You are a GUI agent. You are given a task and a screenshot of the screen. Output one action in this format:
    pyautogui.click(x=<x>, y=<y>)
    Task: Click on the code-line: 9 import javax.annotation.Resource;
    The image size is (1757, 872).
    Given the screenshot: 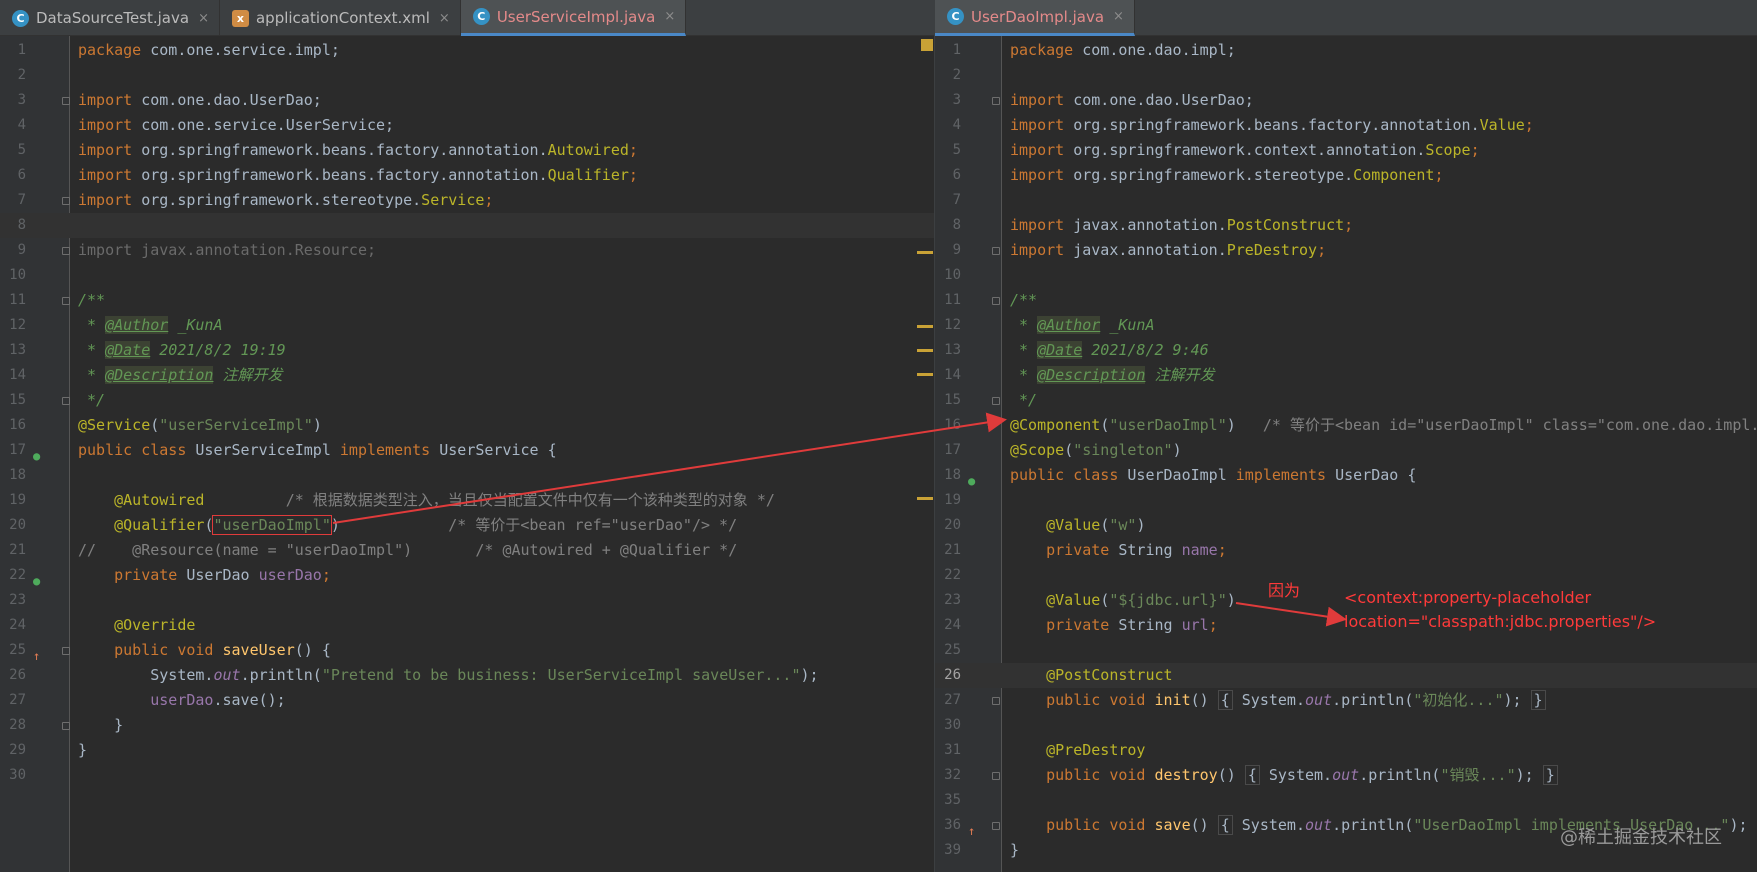 What is the action you would take?
    pyautogui.click(x=467, y=250)
    